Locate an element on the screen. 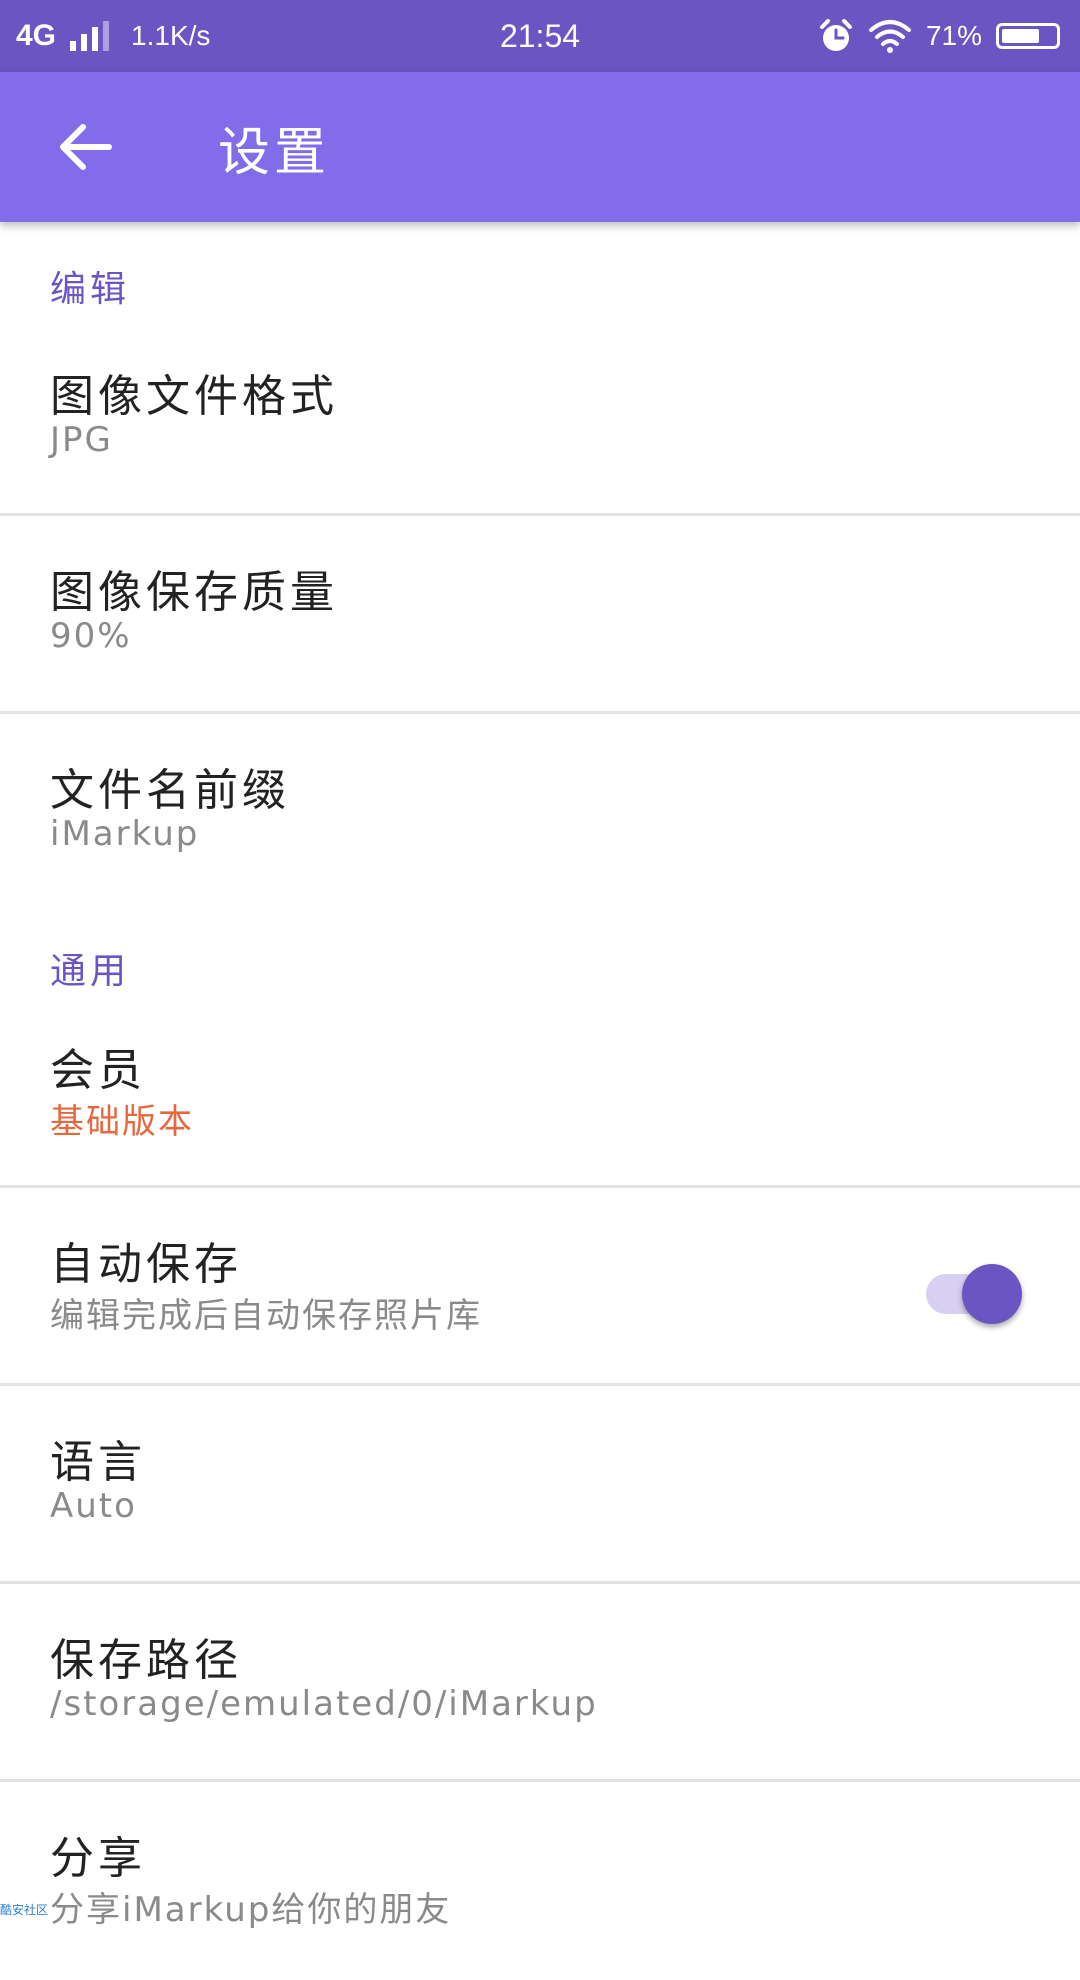 The width and height of the screenshot is (1080, 1980). back-button is located at coordinates (85, 147).